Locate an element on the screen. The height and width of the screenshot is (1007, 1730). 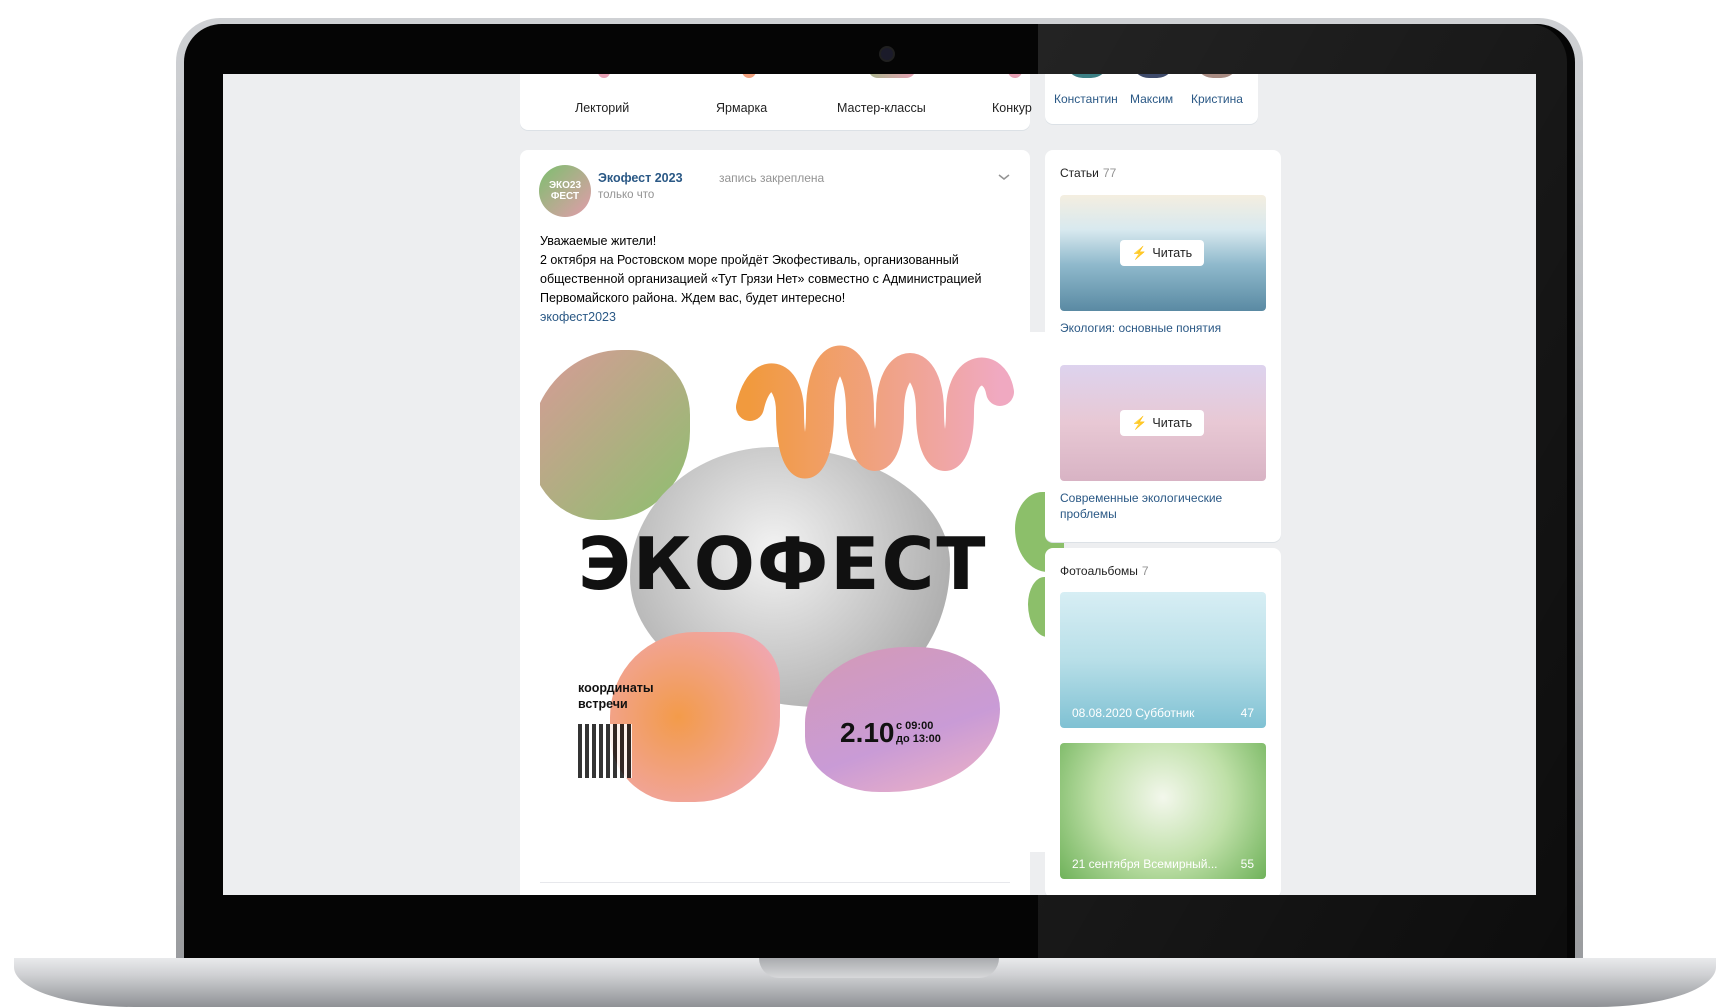
webcam-icon is located at coordinates (887, 54).